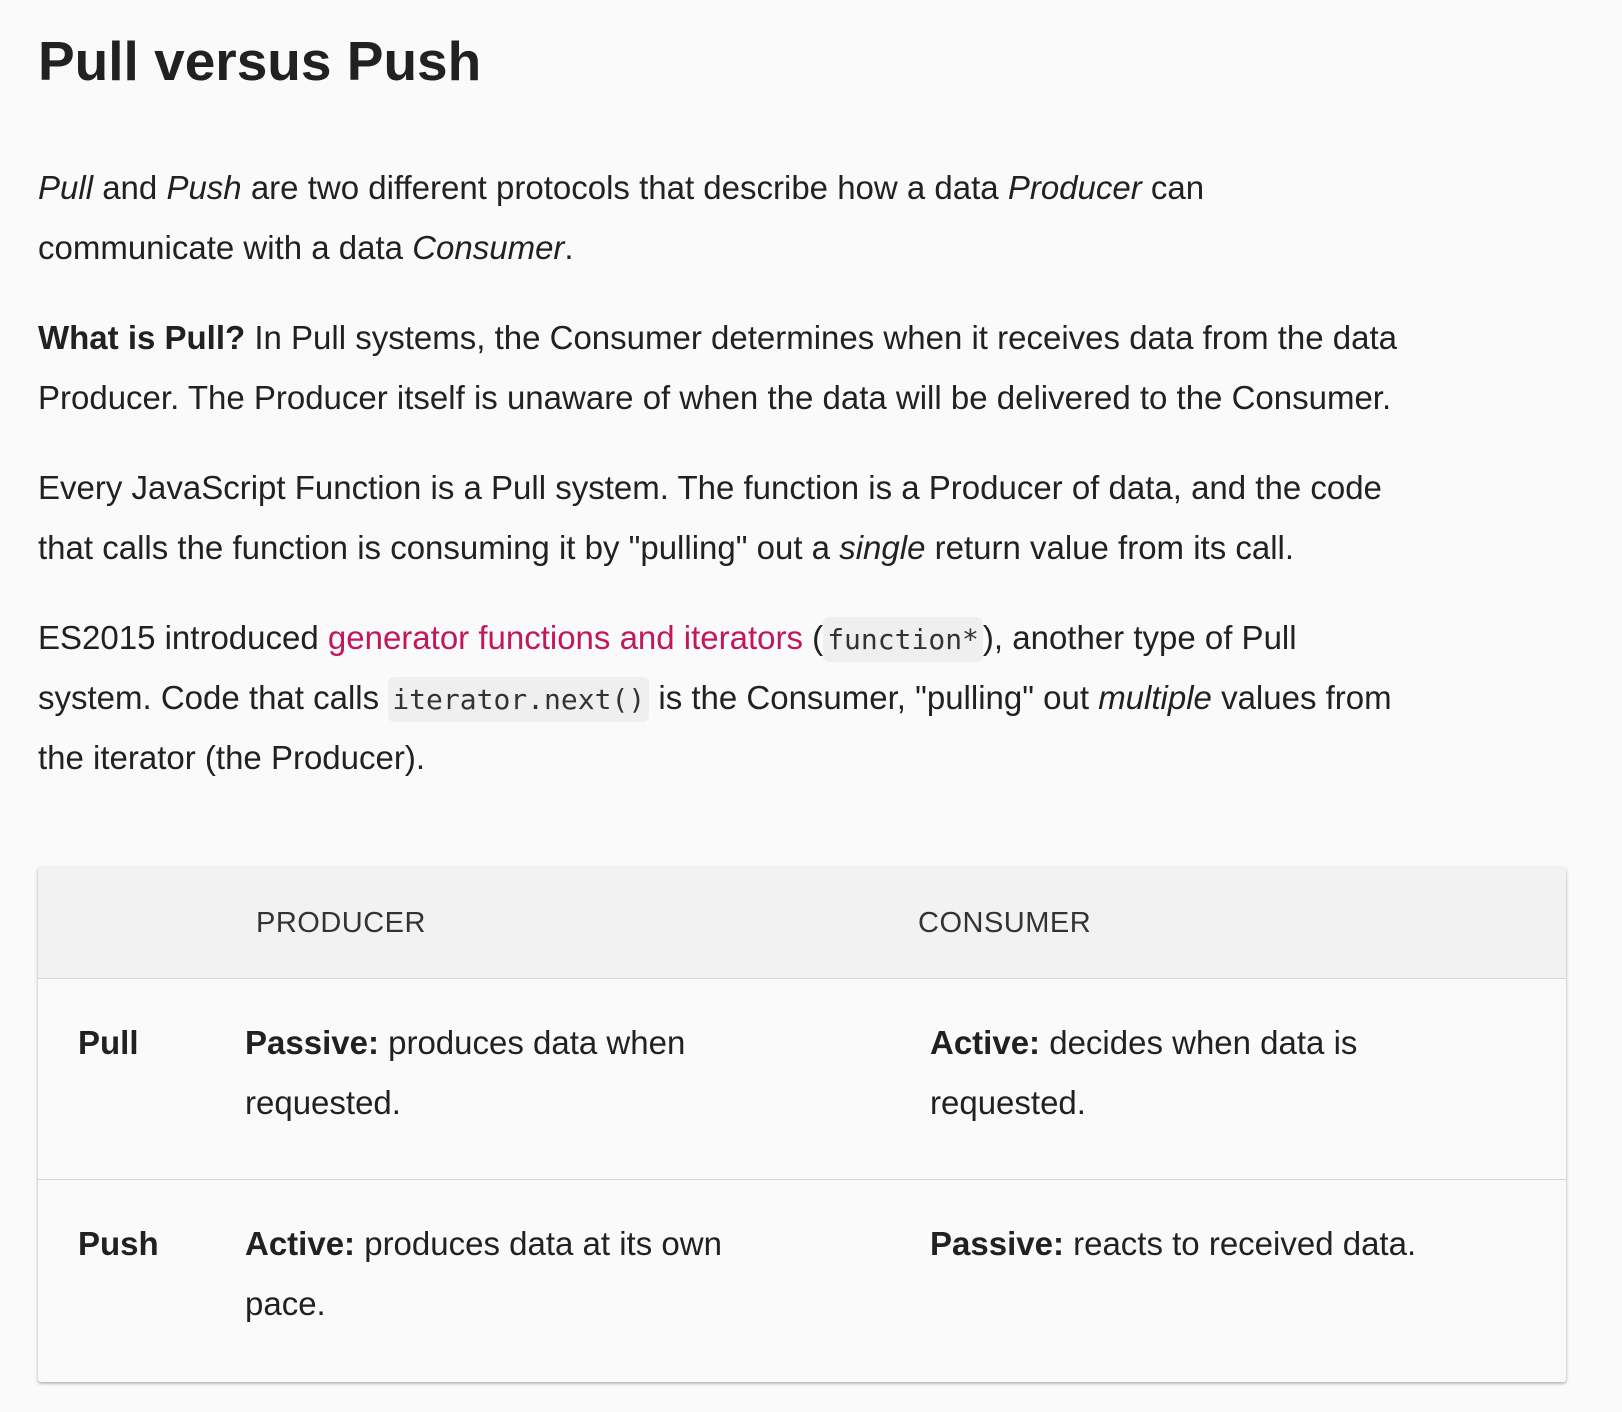 The height and width of the screenshot is (1412, 1622). What do you see at coordinates (260, 61) in the screenshot?
I see `page-title: Pull versus Push` at bounding box center [260, 61].